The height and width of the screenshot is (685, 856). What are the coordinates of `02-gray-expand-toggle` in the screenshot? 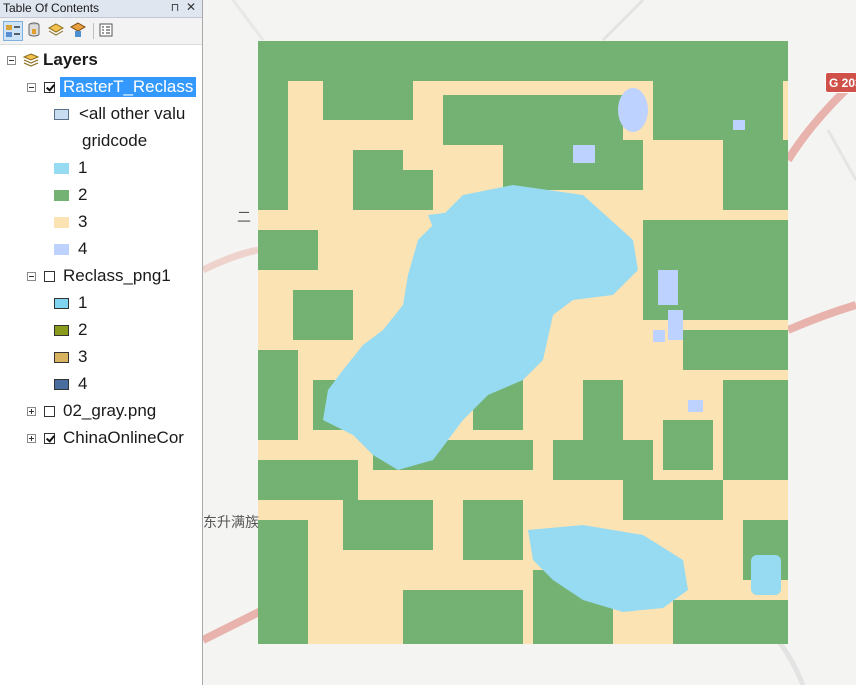 It's located at (31, 411).